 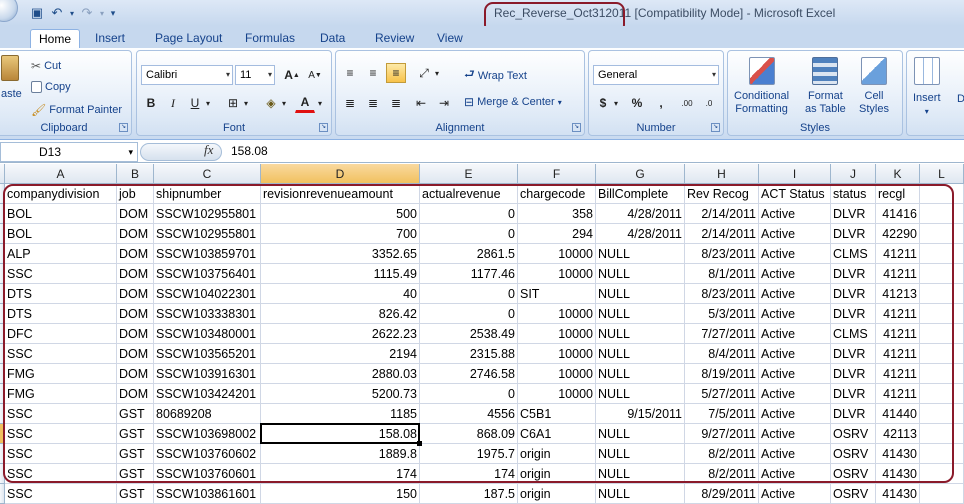 What do you see at coordinates (69, 152) in the screenshot?
I see `name-box: D13 ▾` at bounding box center [69, 152].